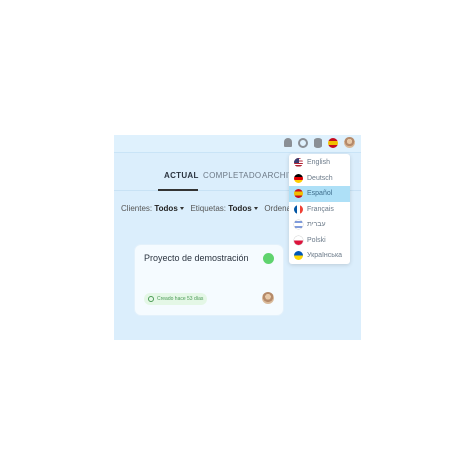  Describe the element at coordinates (232, 175) in the screenshot. I see `tab-completado: COMPLETADO` at that location.